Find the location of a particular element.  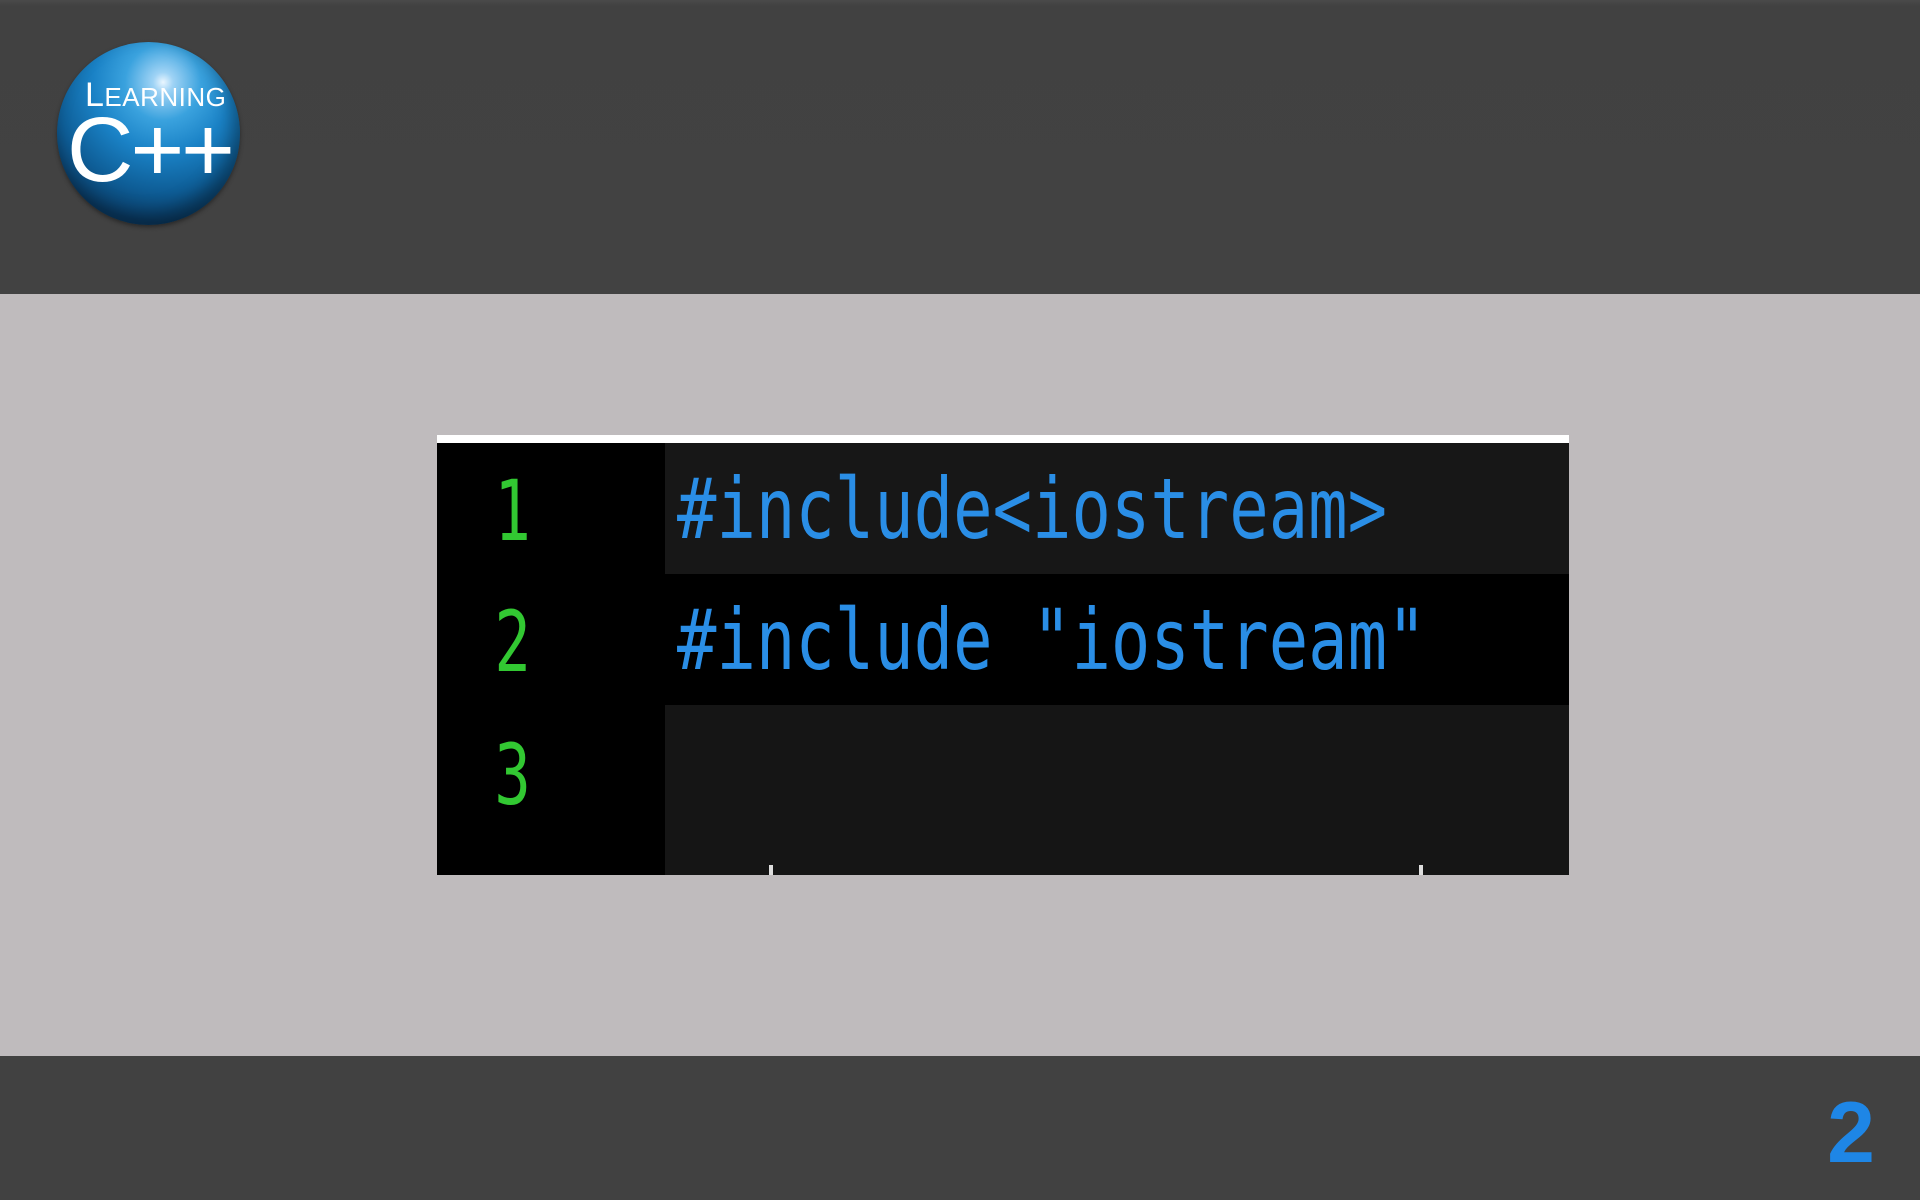

learning-cpp-logo: LEARNING C++ is located at coordinates (148, 133).